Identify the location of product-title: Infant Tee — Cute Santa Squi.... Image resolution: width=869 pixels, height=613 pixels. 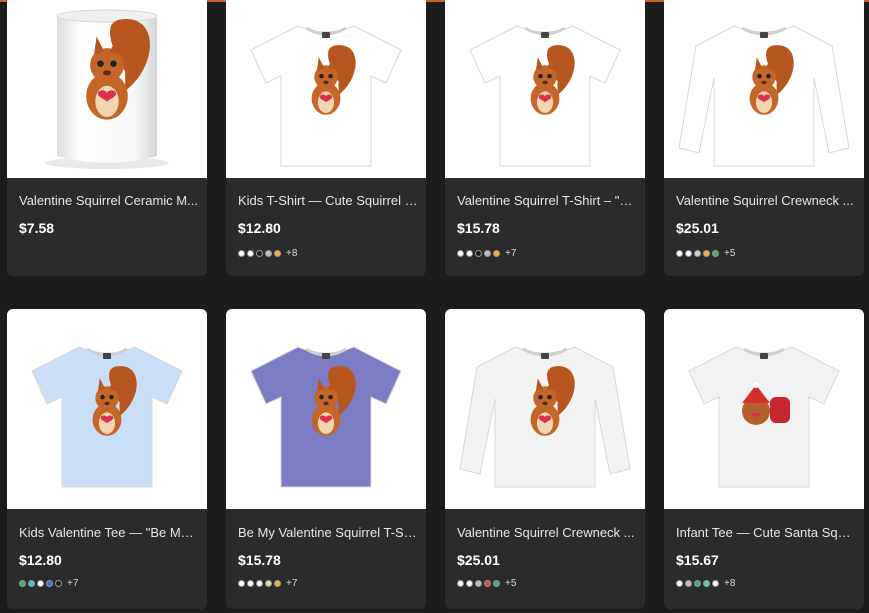
(766, 532).